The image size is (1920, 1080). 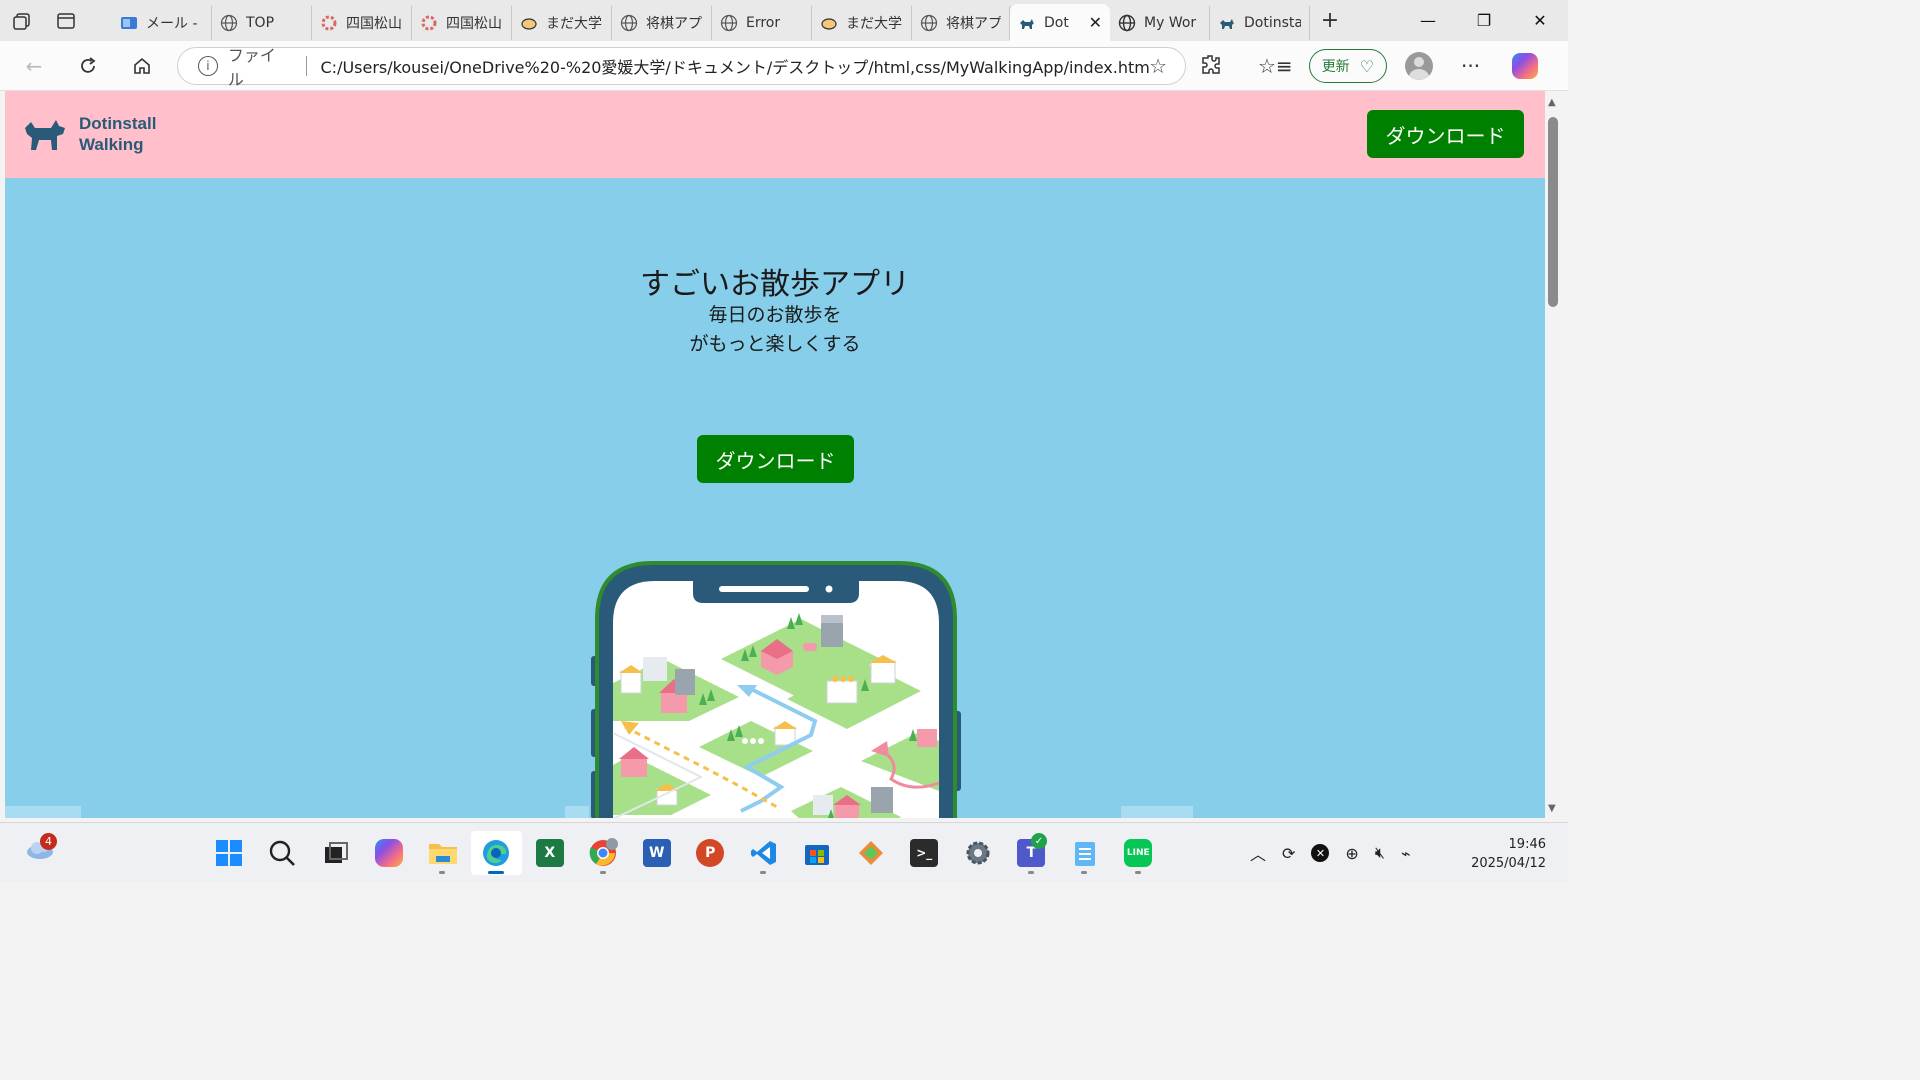 I want to click on tab-title: メール - U, so click(x=174, y=23).